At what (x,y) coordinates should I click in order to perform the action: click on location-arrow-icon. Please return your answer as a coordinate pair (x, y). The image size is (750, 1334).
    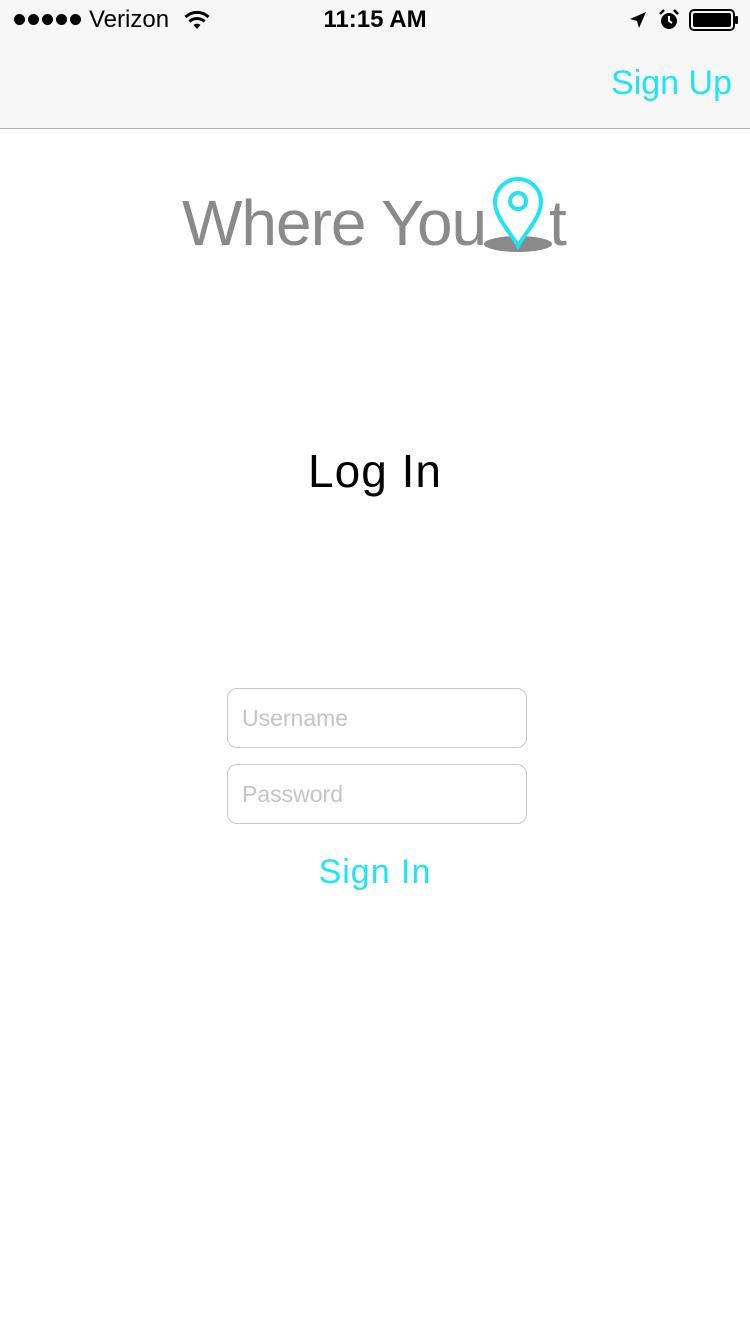
    Looking at the image, I should click on (638, 20).